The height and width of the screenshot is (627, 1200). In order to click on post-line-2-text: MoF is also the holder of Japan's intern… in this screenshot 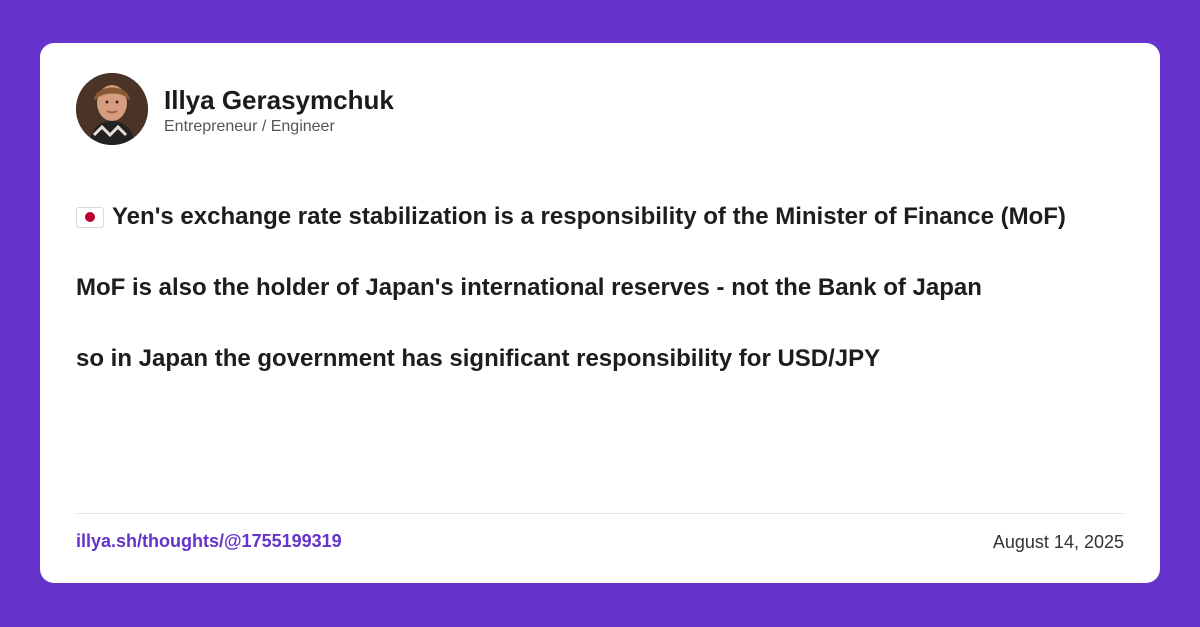, I will do `click(529, 287)`.